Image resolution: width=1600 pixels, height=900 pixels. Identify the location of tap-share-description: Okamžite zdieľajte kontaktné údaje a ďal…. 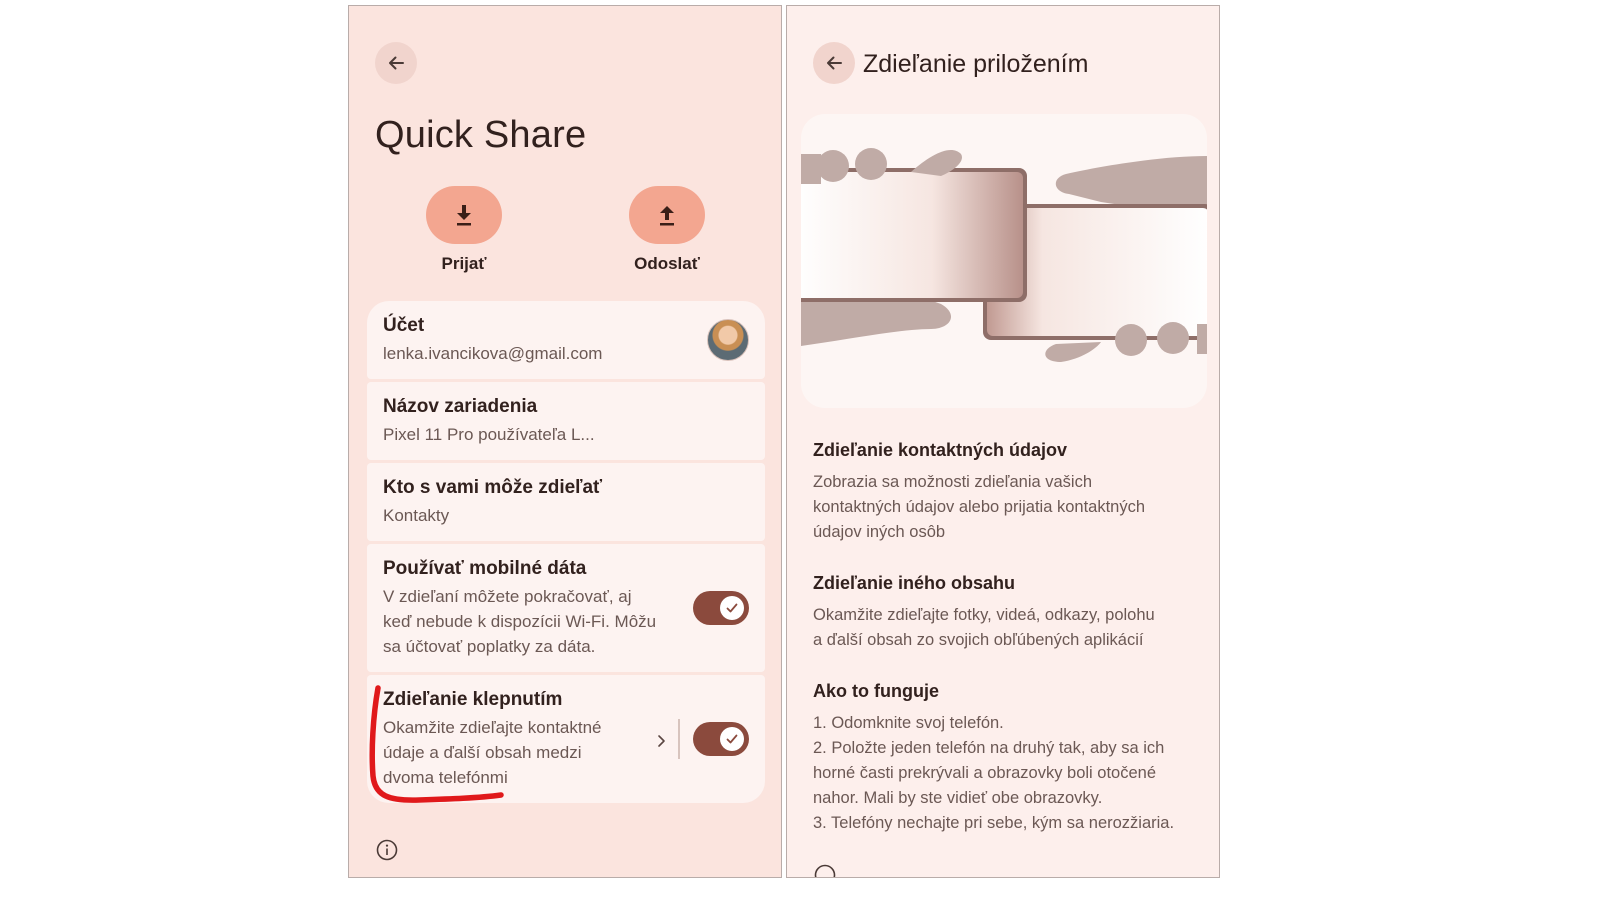
(492, 752).